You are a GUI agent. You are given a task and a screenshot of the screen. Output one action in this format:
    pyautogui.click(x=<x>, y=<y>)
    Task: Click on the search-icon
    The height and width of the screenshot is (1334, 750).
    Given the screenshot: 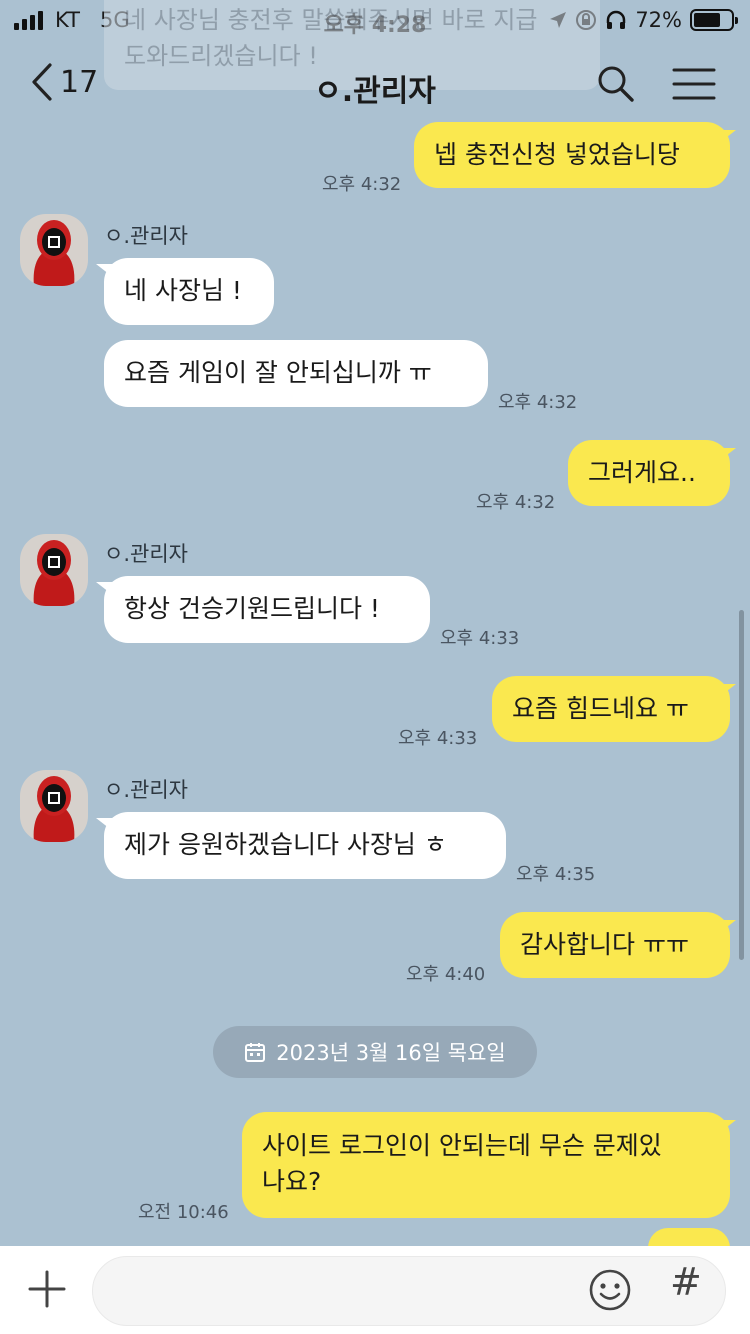 What is the action you would take?
    pyautogui.click(x=616, y=84)
    